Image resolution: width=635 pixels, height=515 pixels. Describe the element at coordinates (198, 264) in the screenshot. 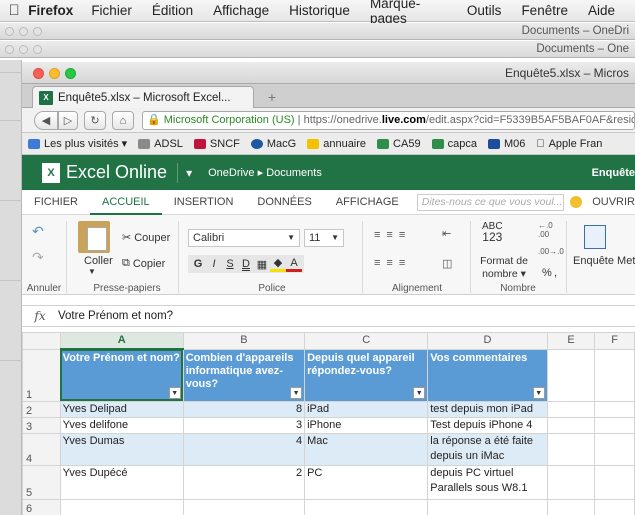

I see `bold-button: G` at that location.